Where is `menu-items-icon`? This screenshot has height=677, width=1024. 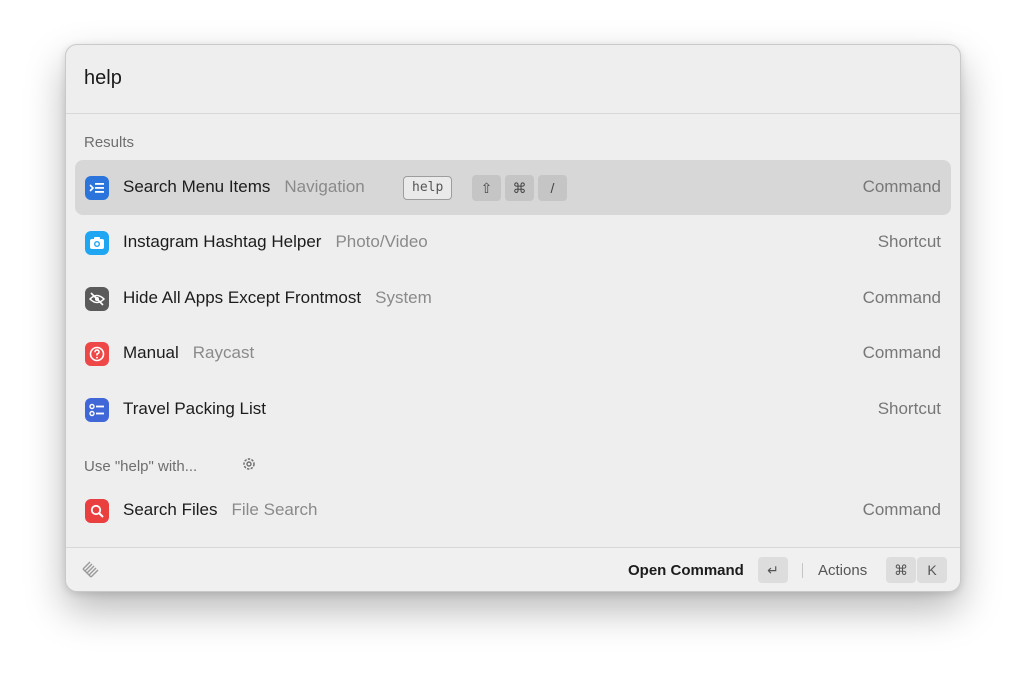
menu-items-icon is located at coordinates (97, 188).